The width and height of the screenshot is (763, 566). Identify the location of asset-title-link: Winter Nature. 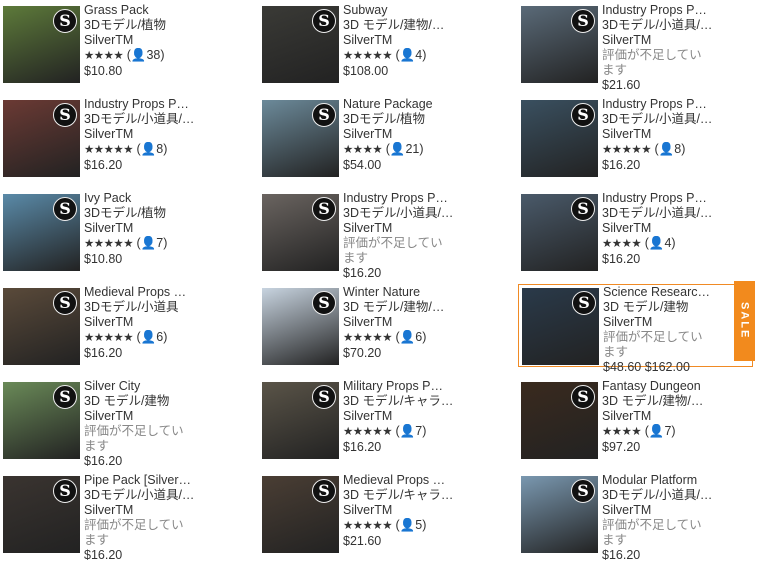
(418, 292).